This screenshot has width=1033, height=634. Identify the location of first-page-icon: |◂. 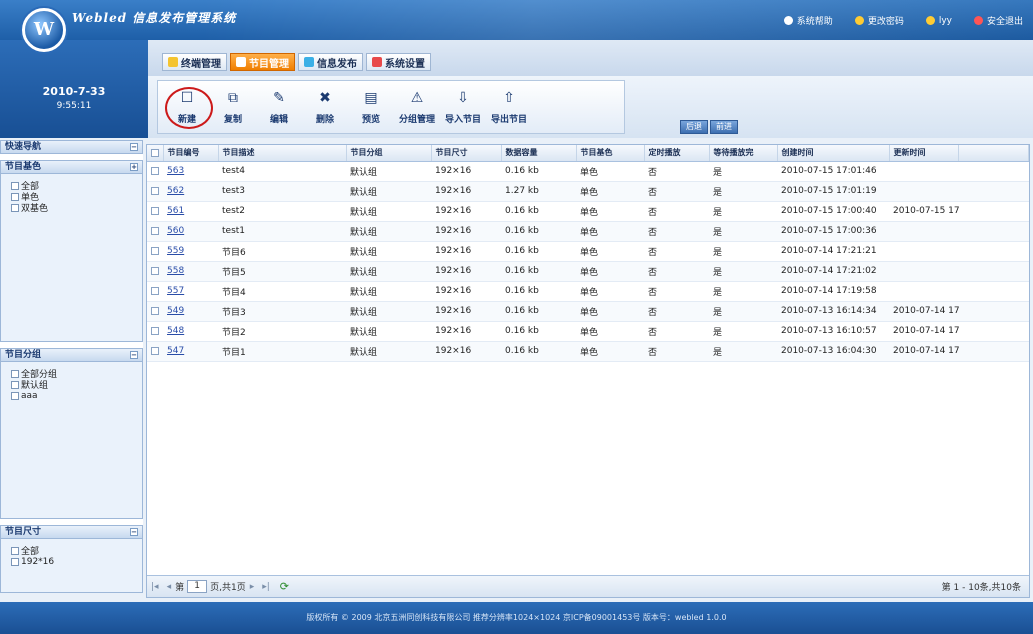
(155, 587).